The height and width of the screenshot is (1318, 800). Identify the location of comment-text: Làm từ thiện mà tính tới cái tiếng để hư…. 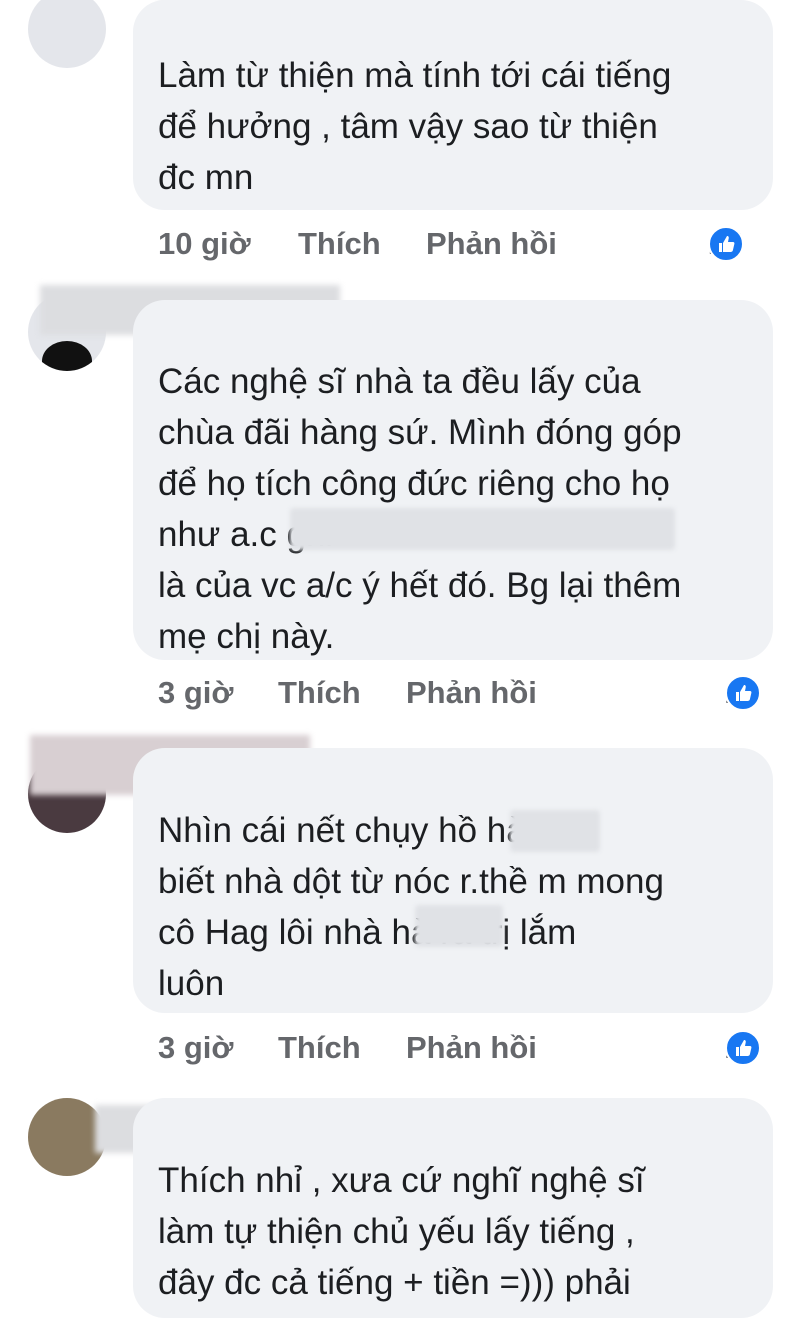
(415, 126).